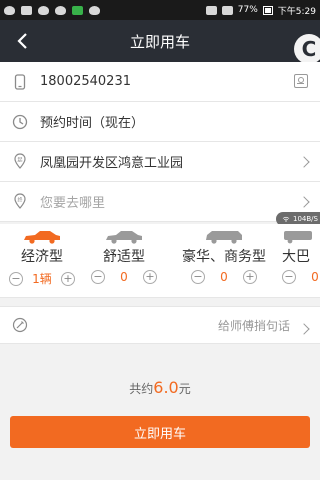 The width and height of the screenshot is (320, 480). Describe the element at coordinates (20, 122) in the screenshot. I see `clock-icon` at that location.